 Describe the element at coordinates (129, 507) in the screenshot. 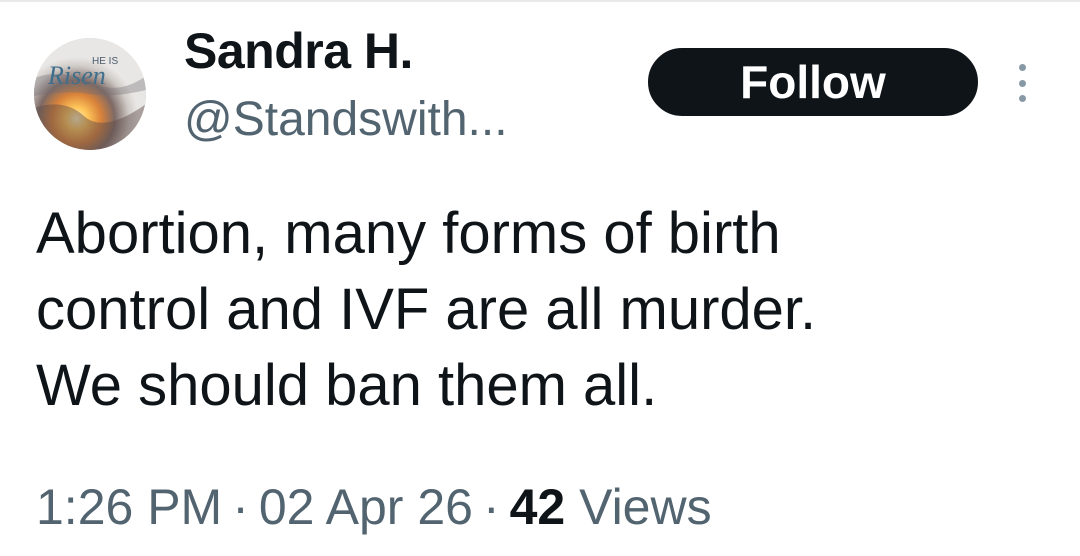

I see `tweet-time: 1:26 PM` at that location.